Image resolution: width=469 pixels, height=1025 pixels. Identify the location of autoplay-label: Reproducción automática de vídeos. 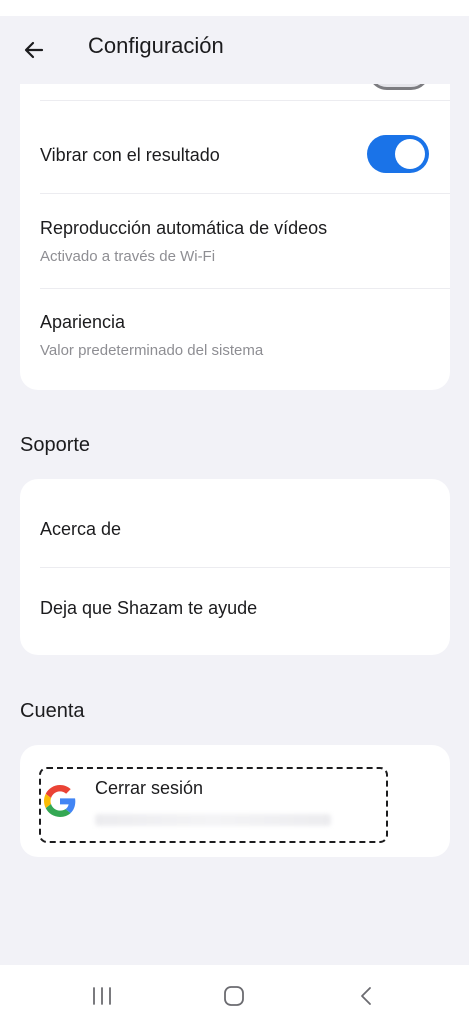
(184, 228).